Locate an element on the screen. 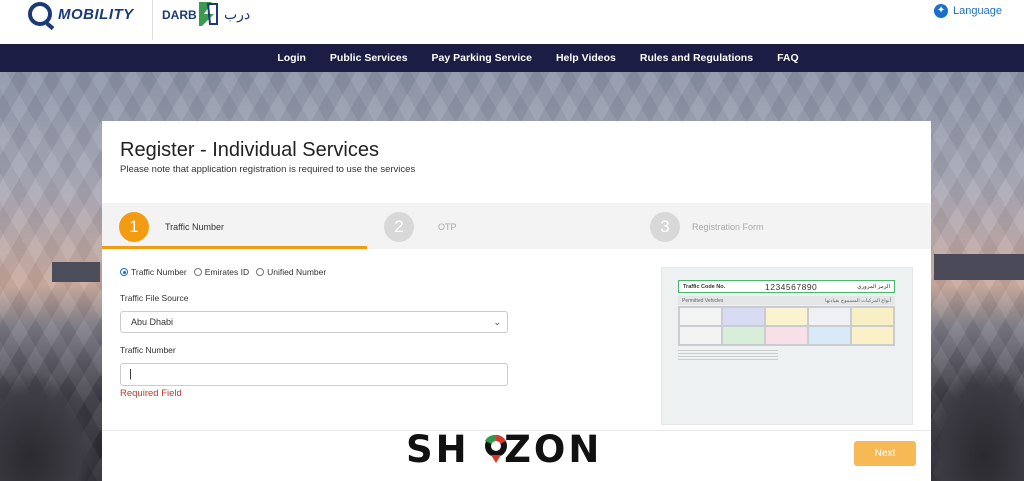  shozon-watermark: SHOZON is located at coordinates (506, 451).